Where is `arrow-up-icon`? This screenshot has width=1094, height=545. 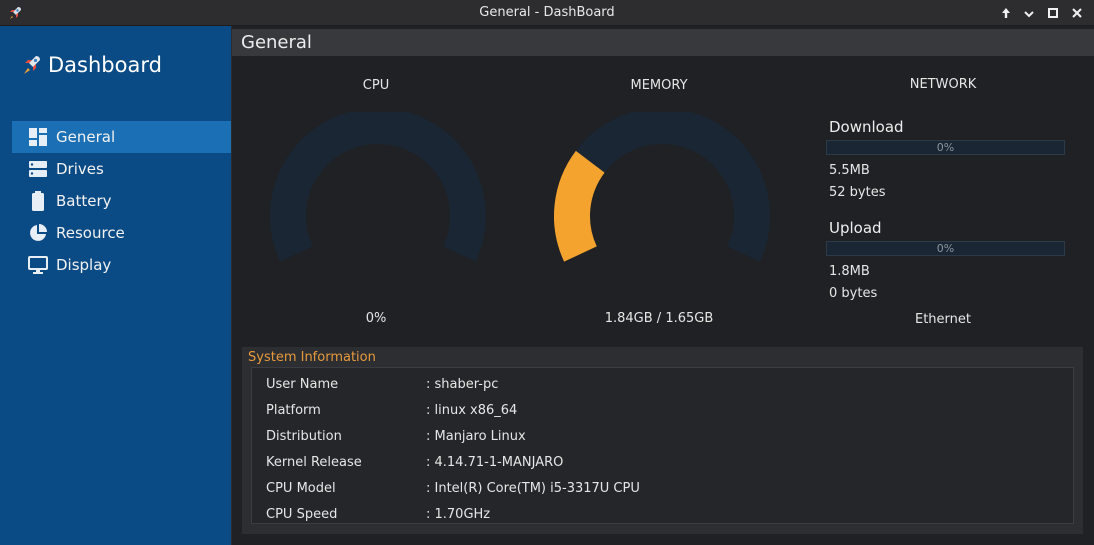 arrow-up-icon is located at coordinates (1006, 13).